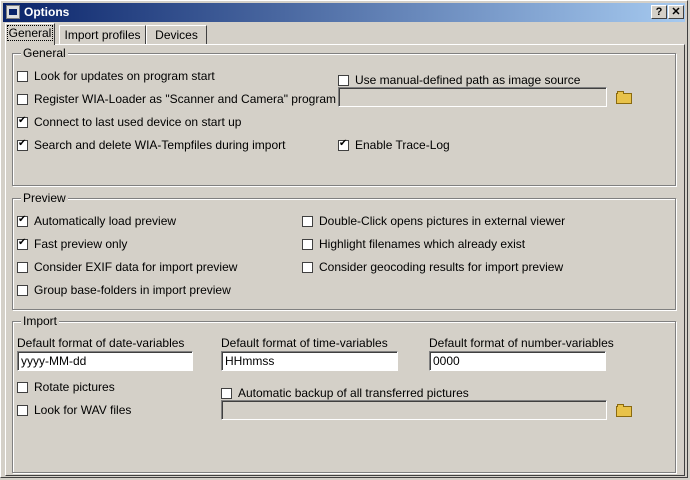 Image resolution: width=690 pixels, height=480 pixels. Describe the element at coordinates (459, 80) in the screenshot. I see `manual-path-checkbox: Use manual-defined path as image source` at that location.